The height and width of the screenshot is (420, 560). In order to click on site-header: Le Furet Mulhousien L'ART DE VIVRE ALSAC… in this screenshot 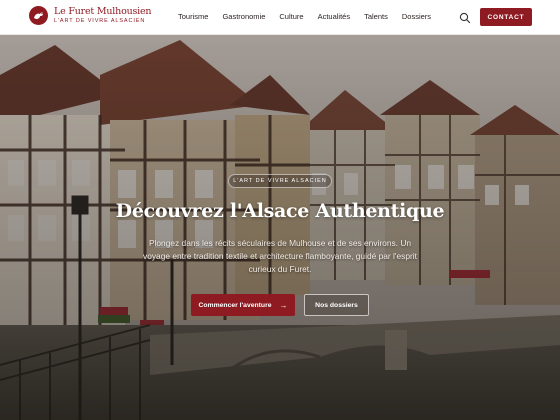, I will do `click(280, 17)`.